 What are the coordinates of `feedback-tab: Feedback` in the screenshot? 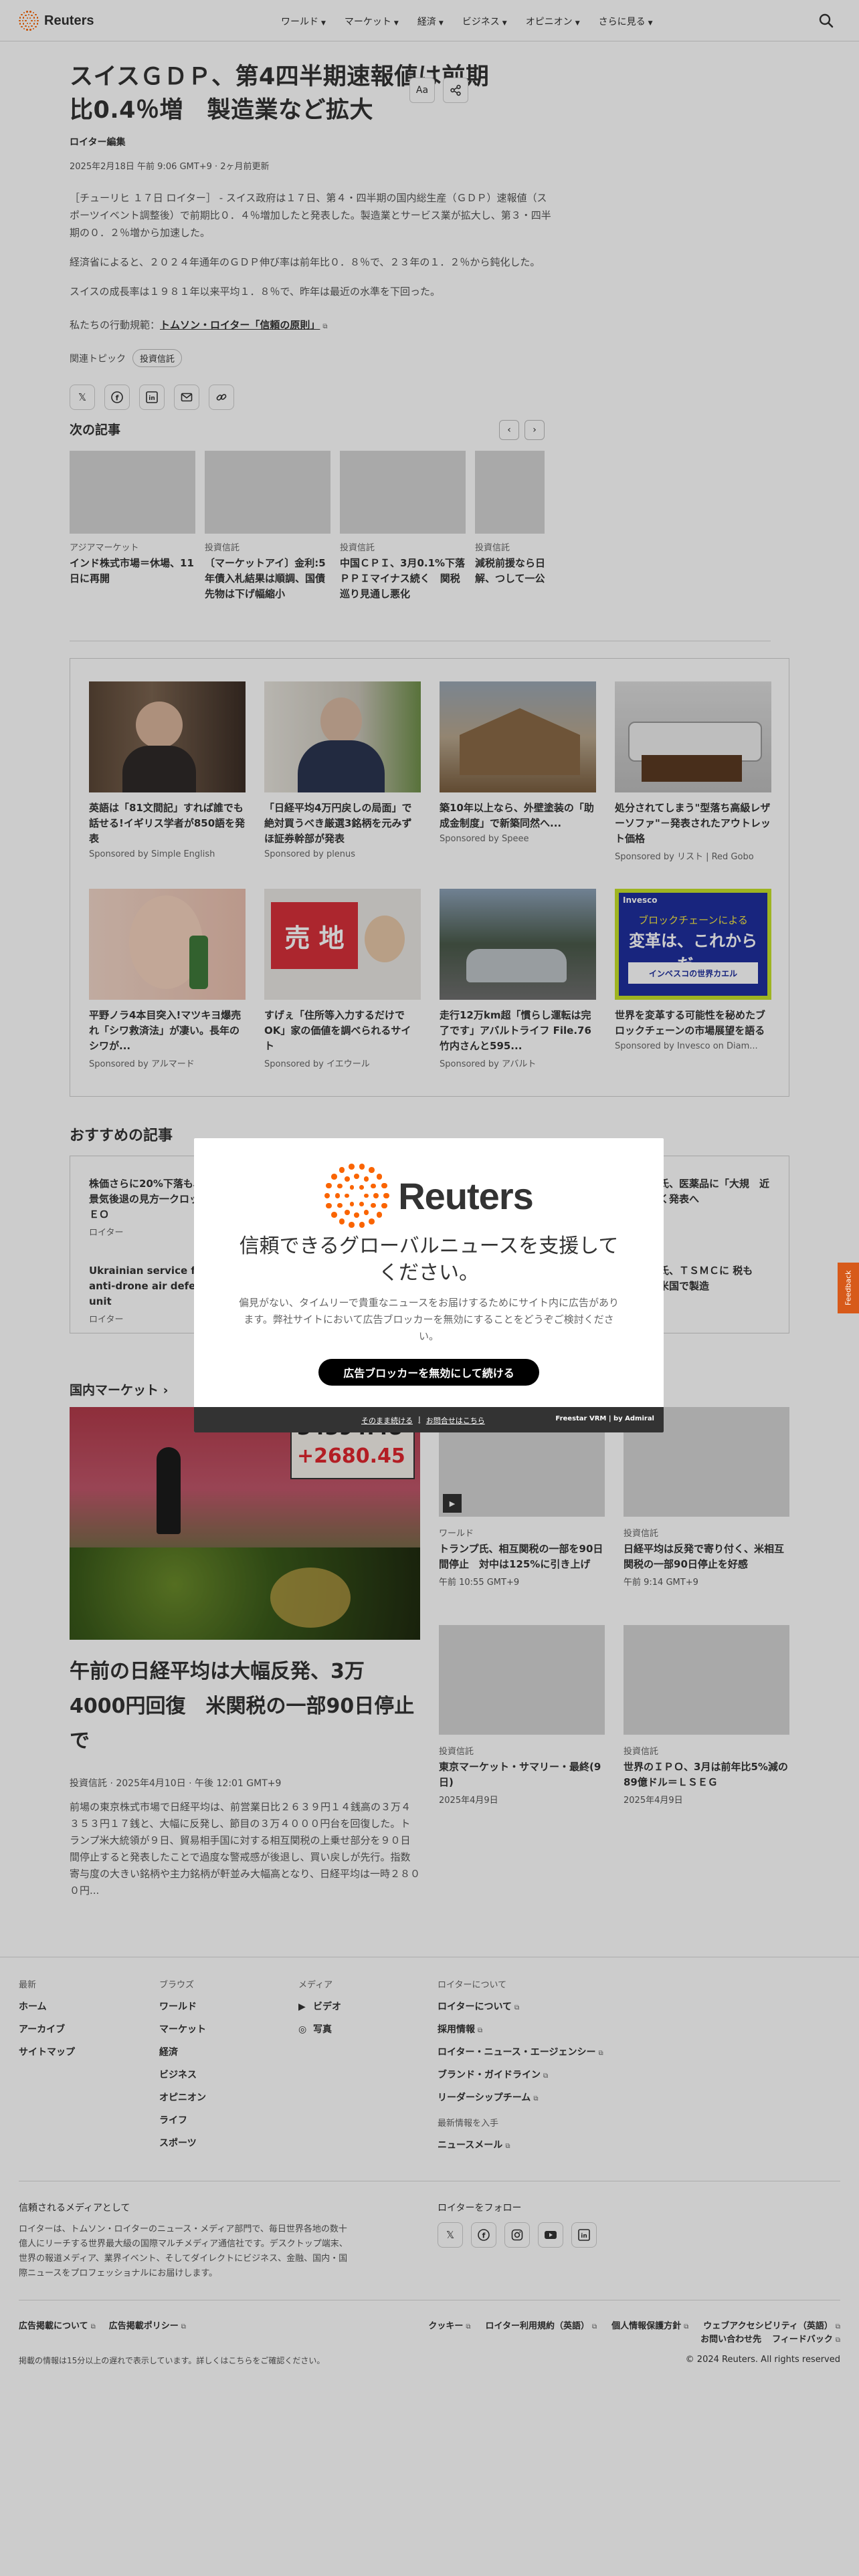 It's located at (848, 1288).